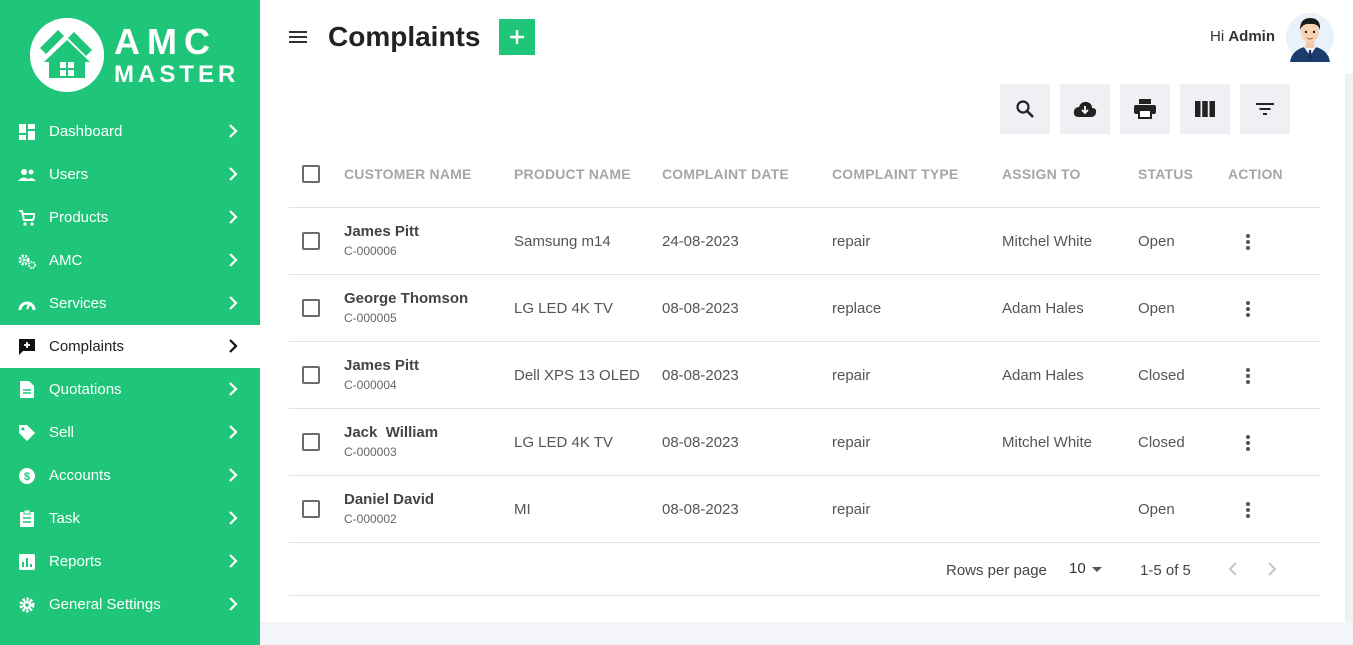 Image resolution: width=1353 pixels, height=645 pixels. I want to click on column-header-assign-to: ASSIGN TO, so click(1041, 174).